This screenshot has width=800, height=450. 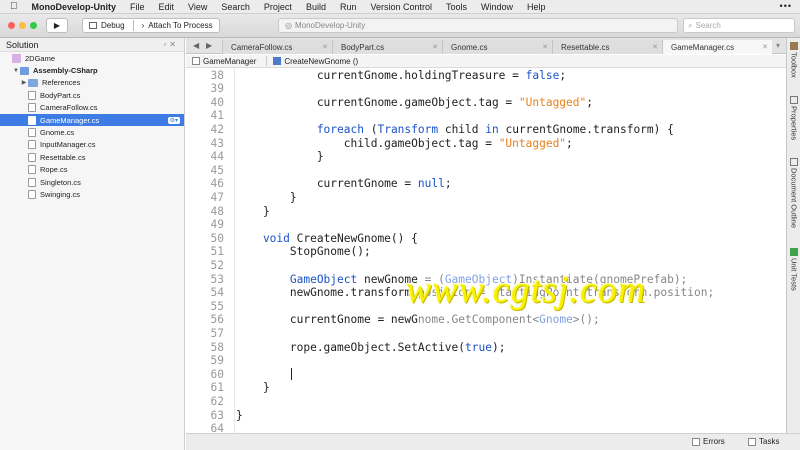 I want to click on line-number: 48, so click(x=217, y=211).